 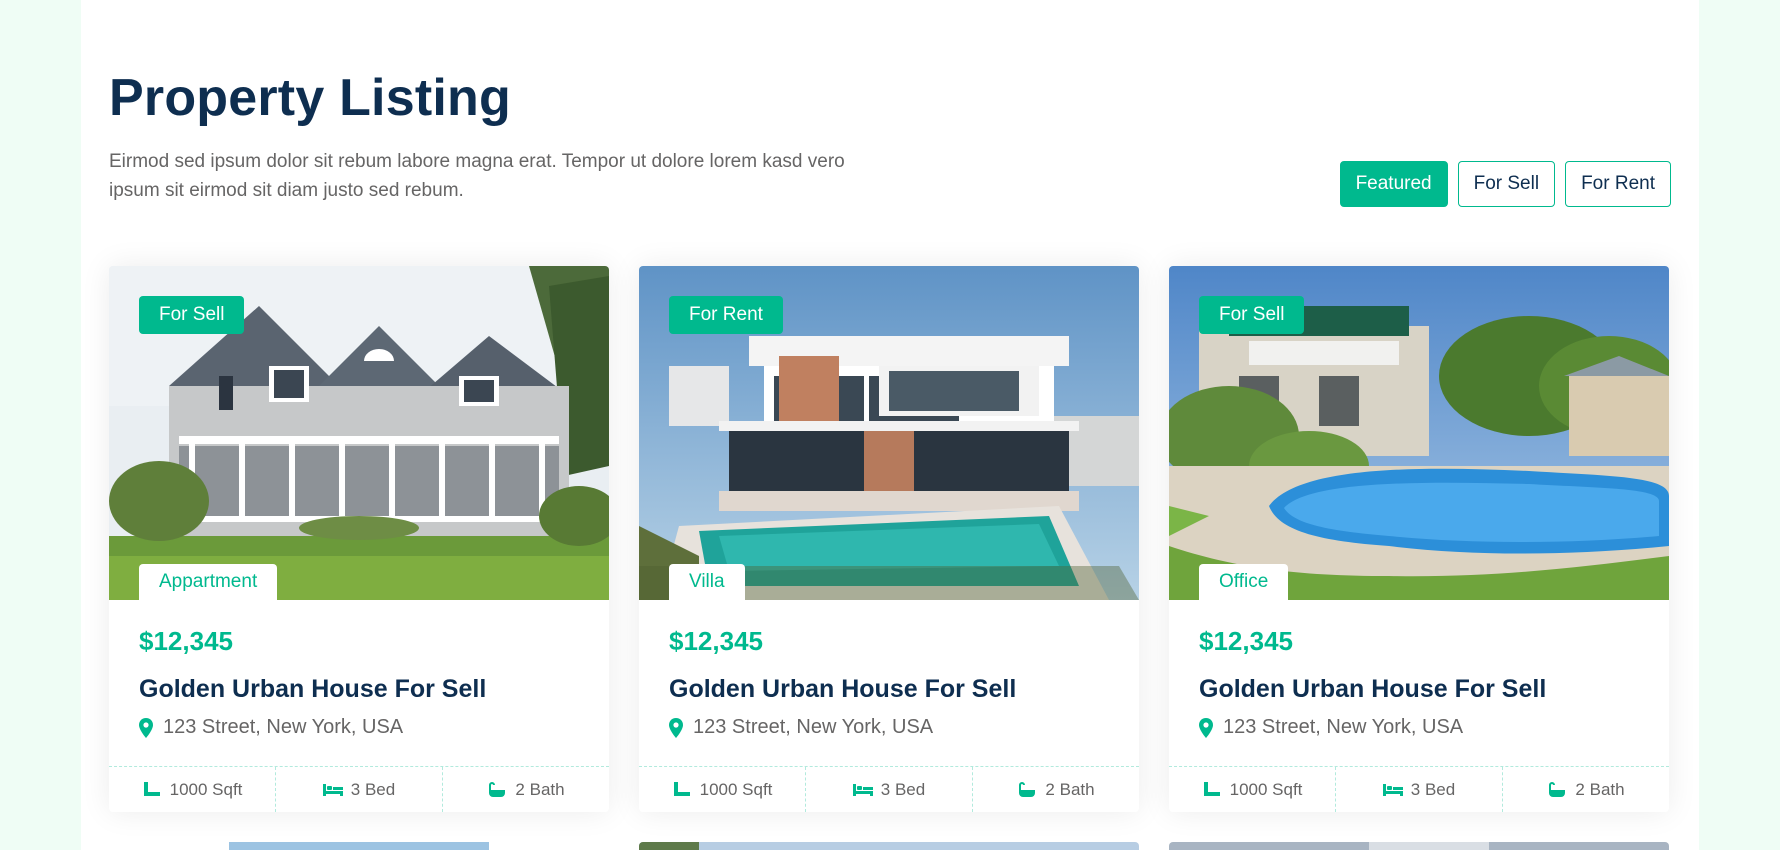 I want to click on type-badge: Office, so click(x=1244, y=582).